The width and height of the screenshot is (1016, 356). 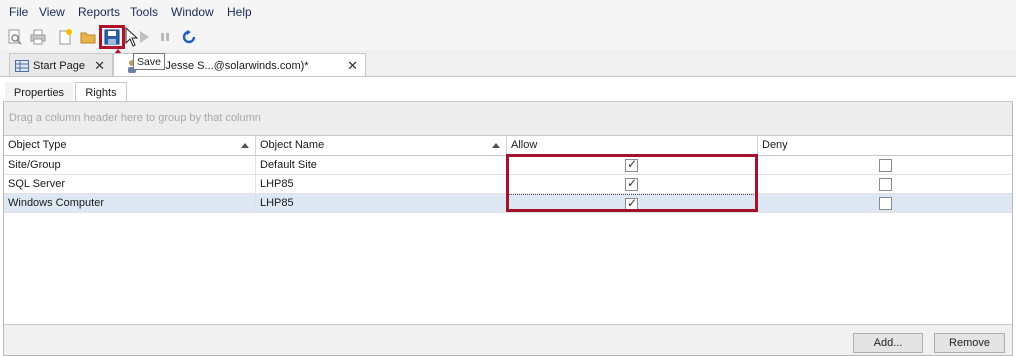 What do you see at coordinates (130, 184) in the screenshot?
I see `object-type-cell: SQL Server` at bounding box center [130, 184].